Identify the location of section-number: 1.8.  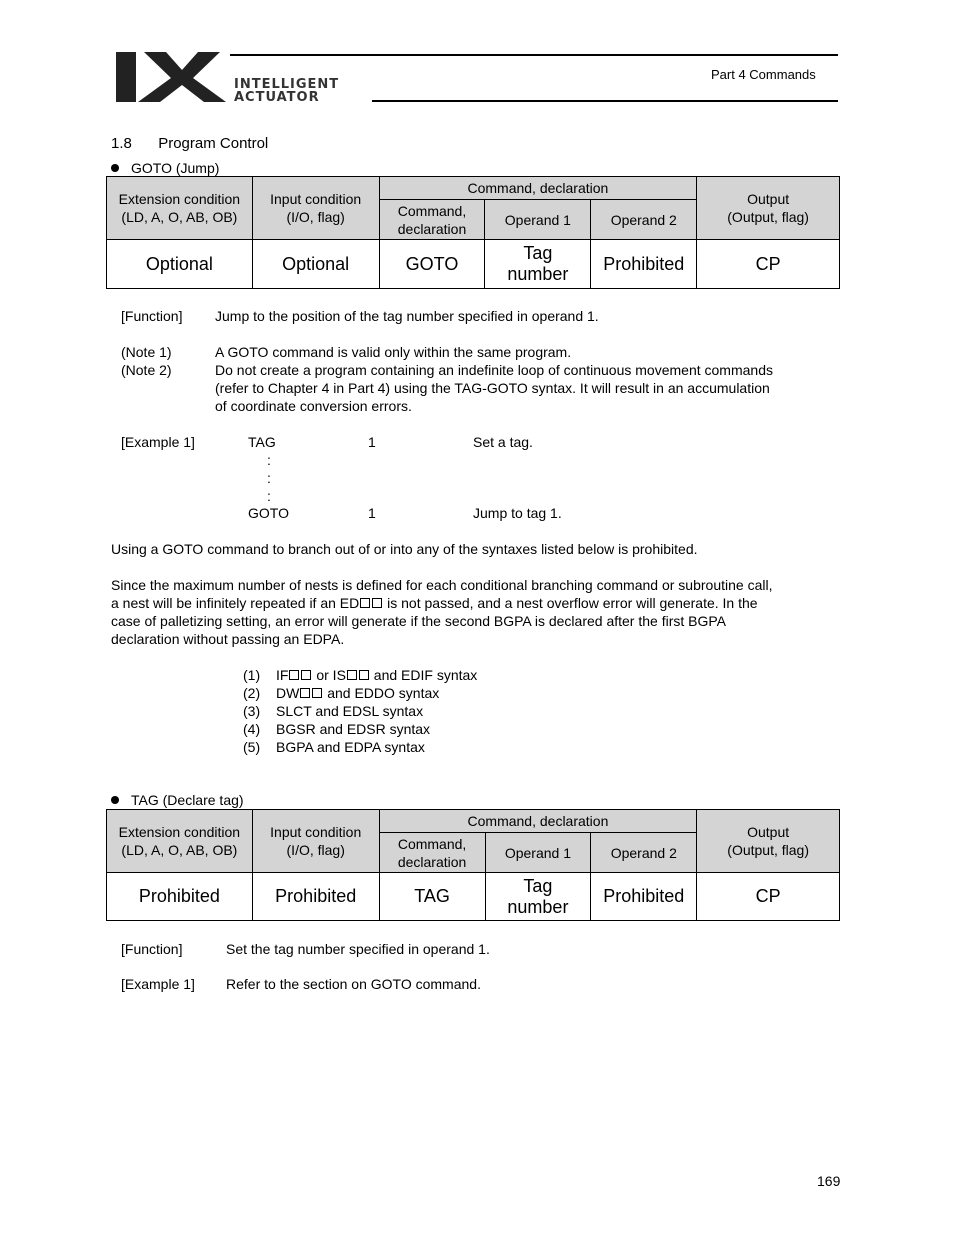
(121, 143).